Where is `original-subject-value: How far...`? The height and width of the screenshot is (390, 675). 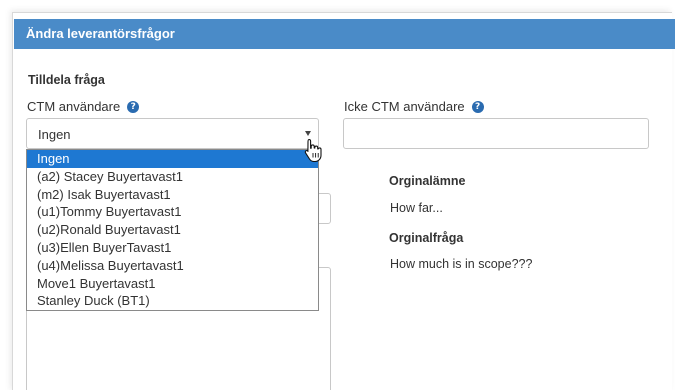
original-subject-value: How far... is located at coordinates (416, 208).